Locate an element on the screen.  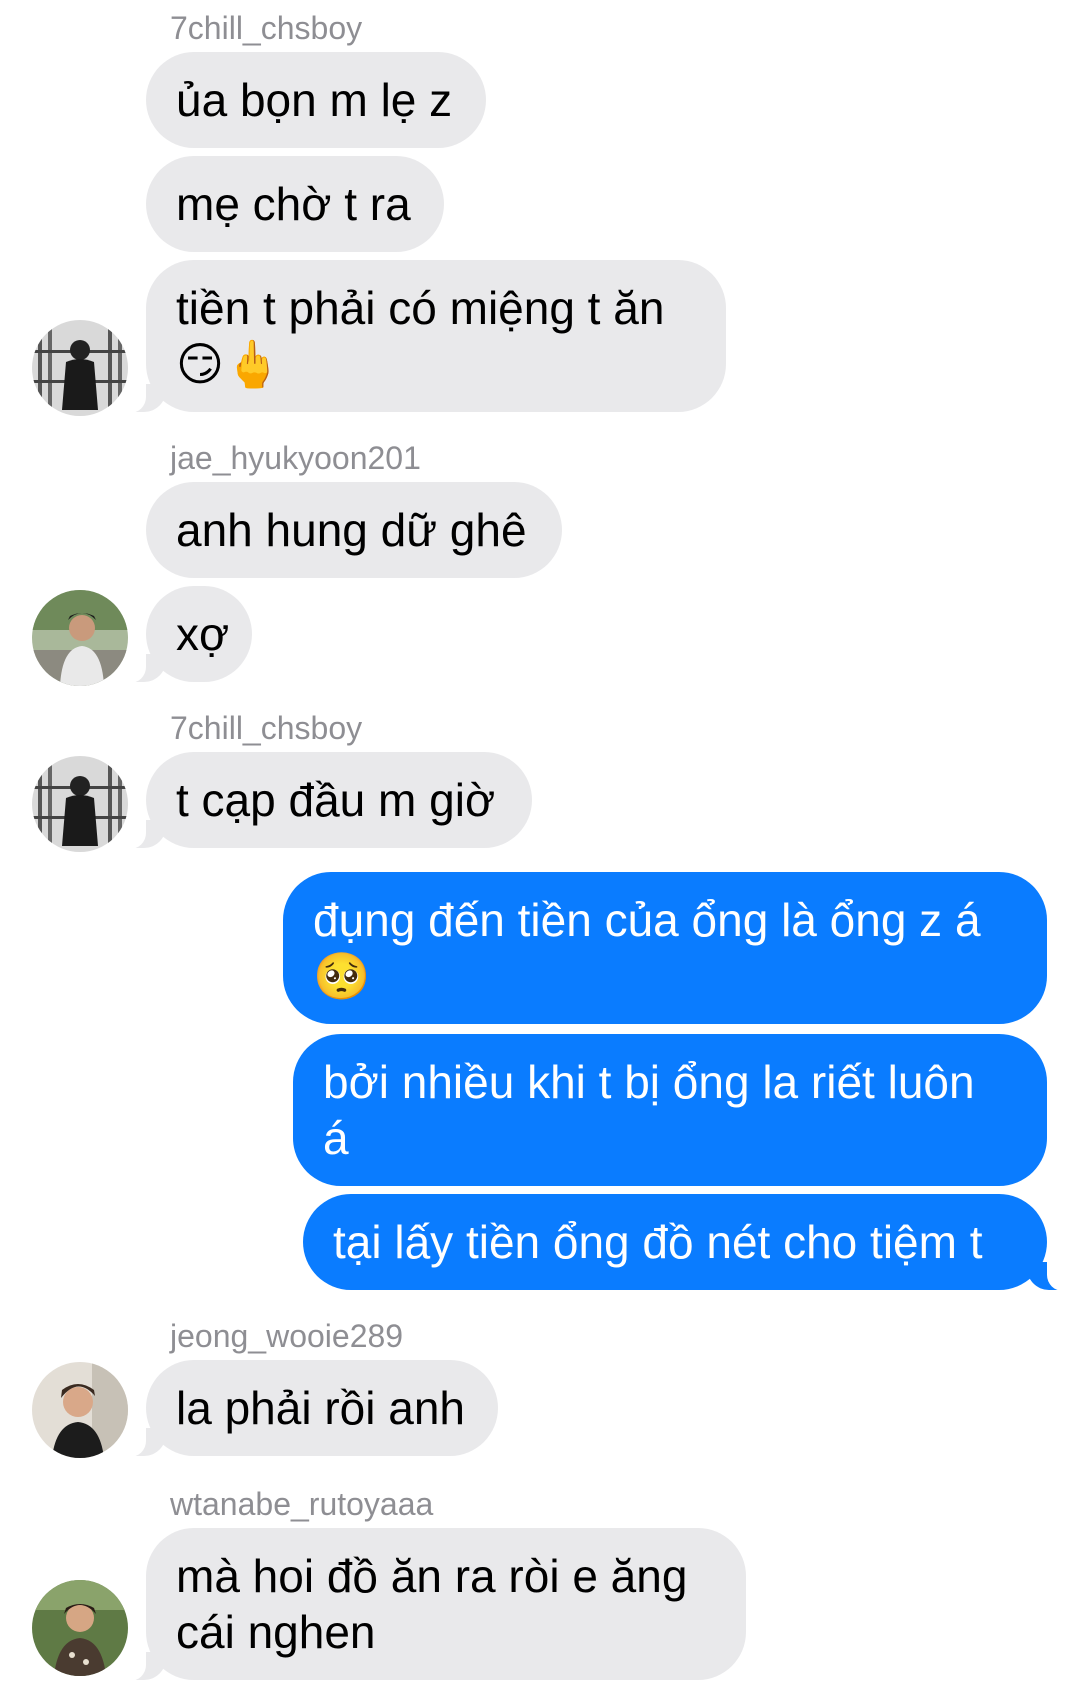
emoji-text: 😏🖕 is located at coordinates (229, 364).